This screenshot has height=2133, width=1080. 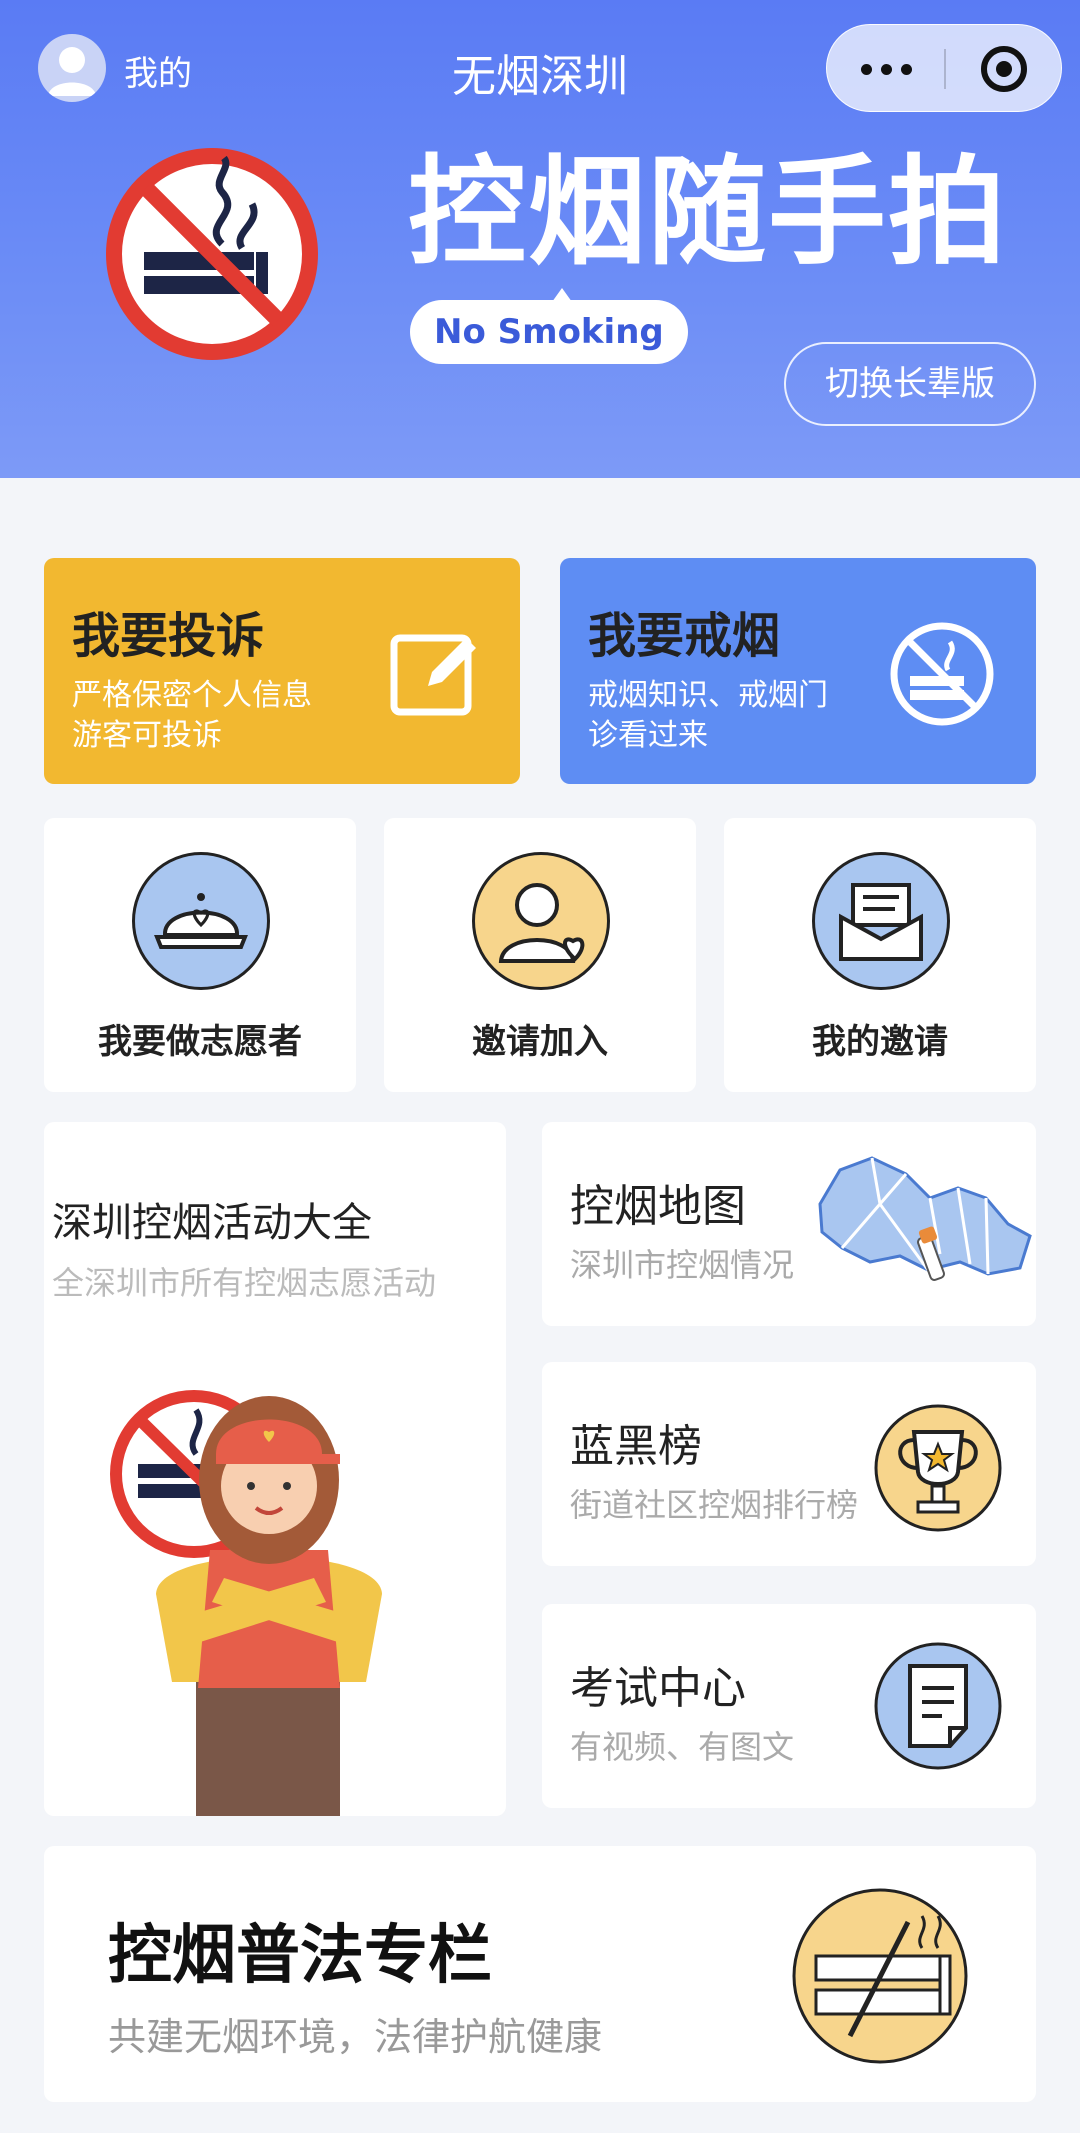 What do you see at coordinates (200, 1042) in the screenshot?
I see `volunteer-label: 我要做志愿者` at bounding box center [200, 1042].